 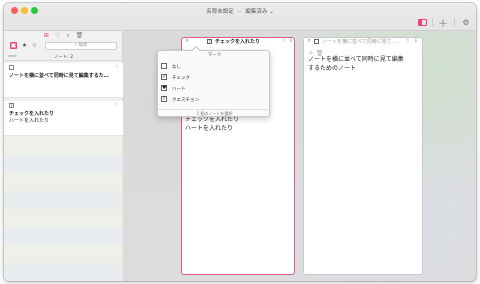 I want to click on empty-box-icon, so click(x=164, y=66).